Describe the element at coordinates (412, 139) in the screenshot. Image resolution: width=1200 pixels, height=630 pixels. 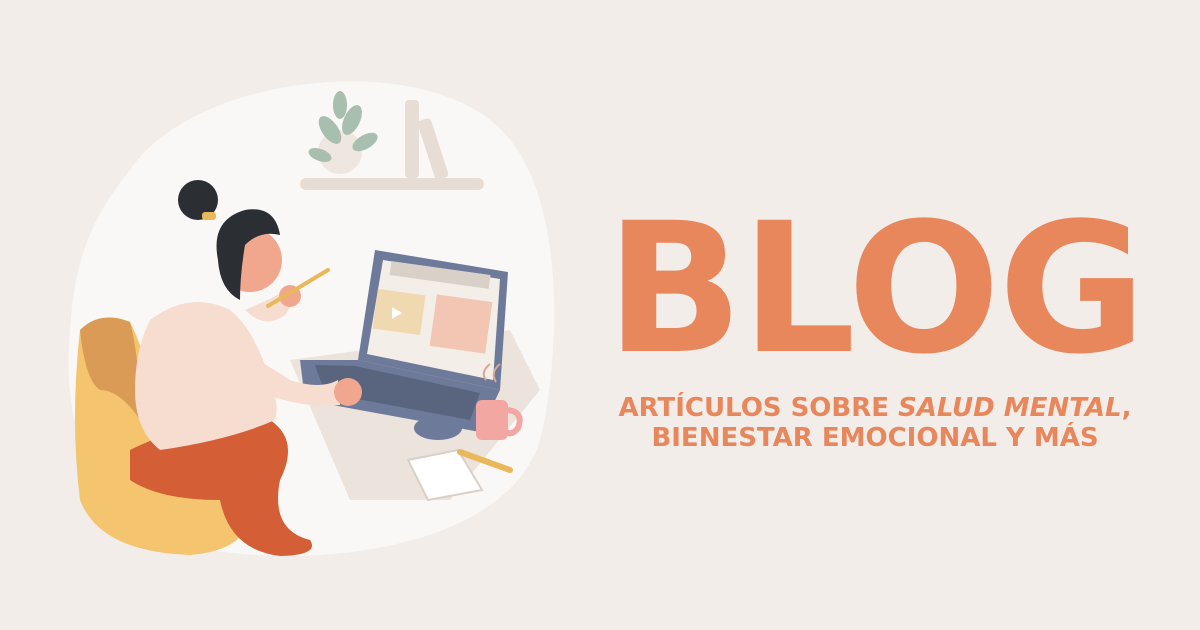
I see `book-icon` at that location.